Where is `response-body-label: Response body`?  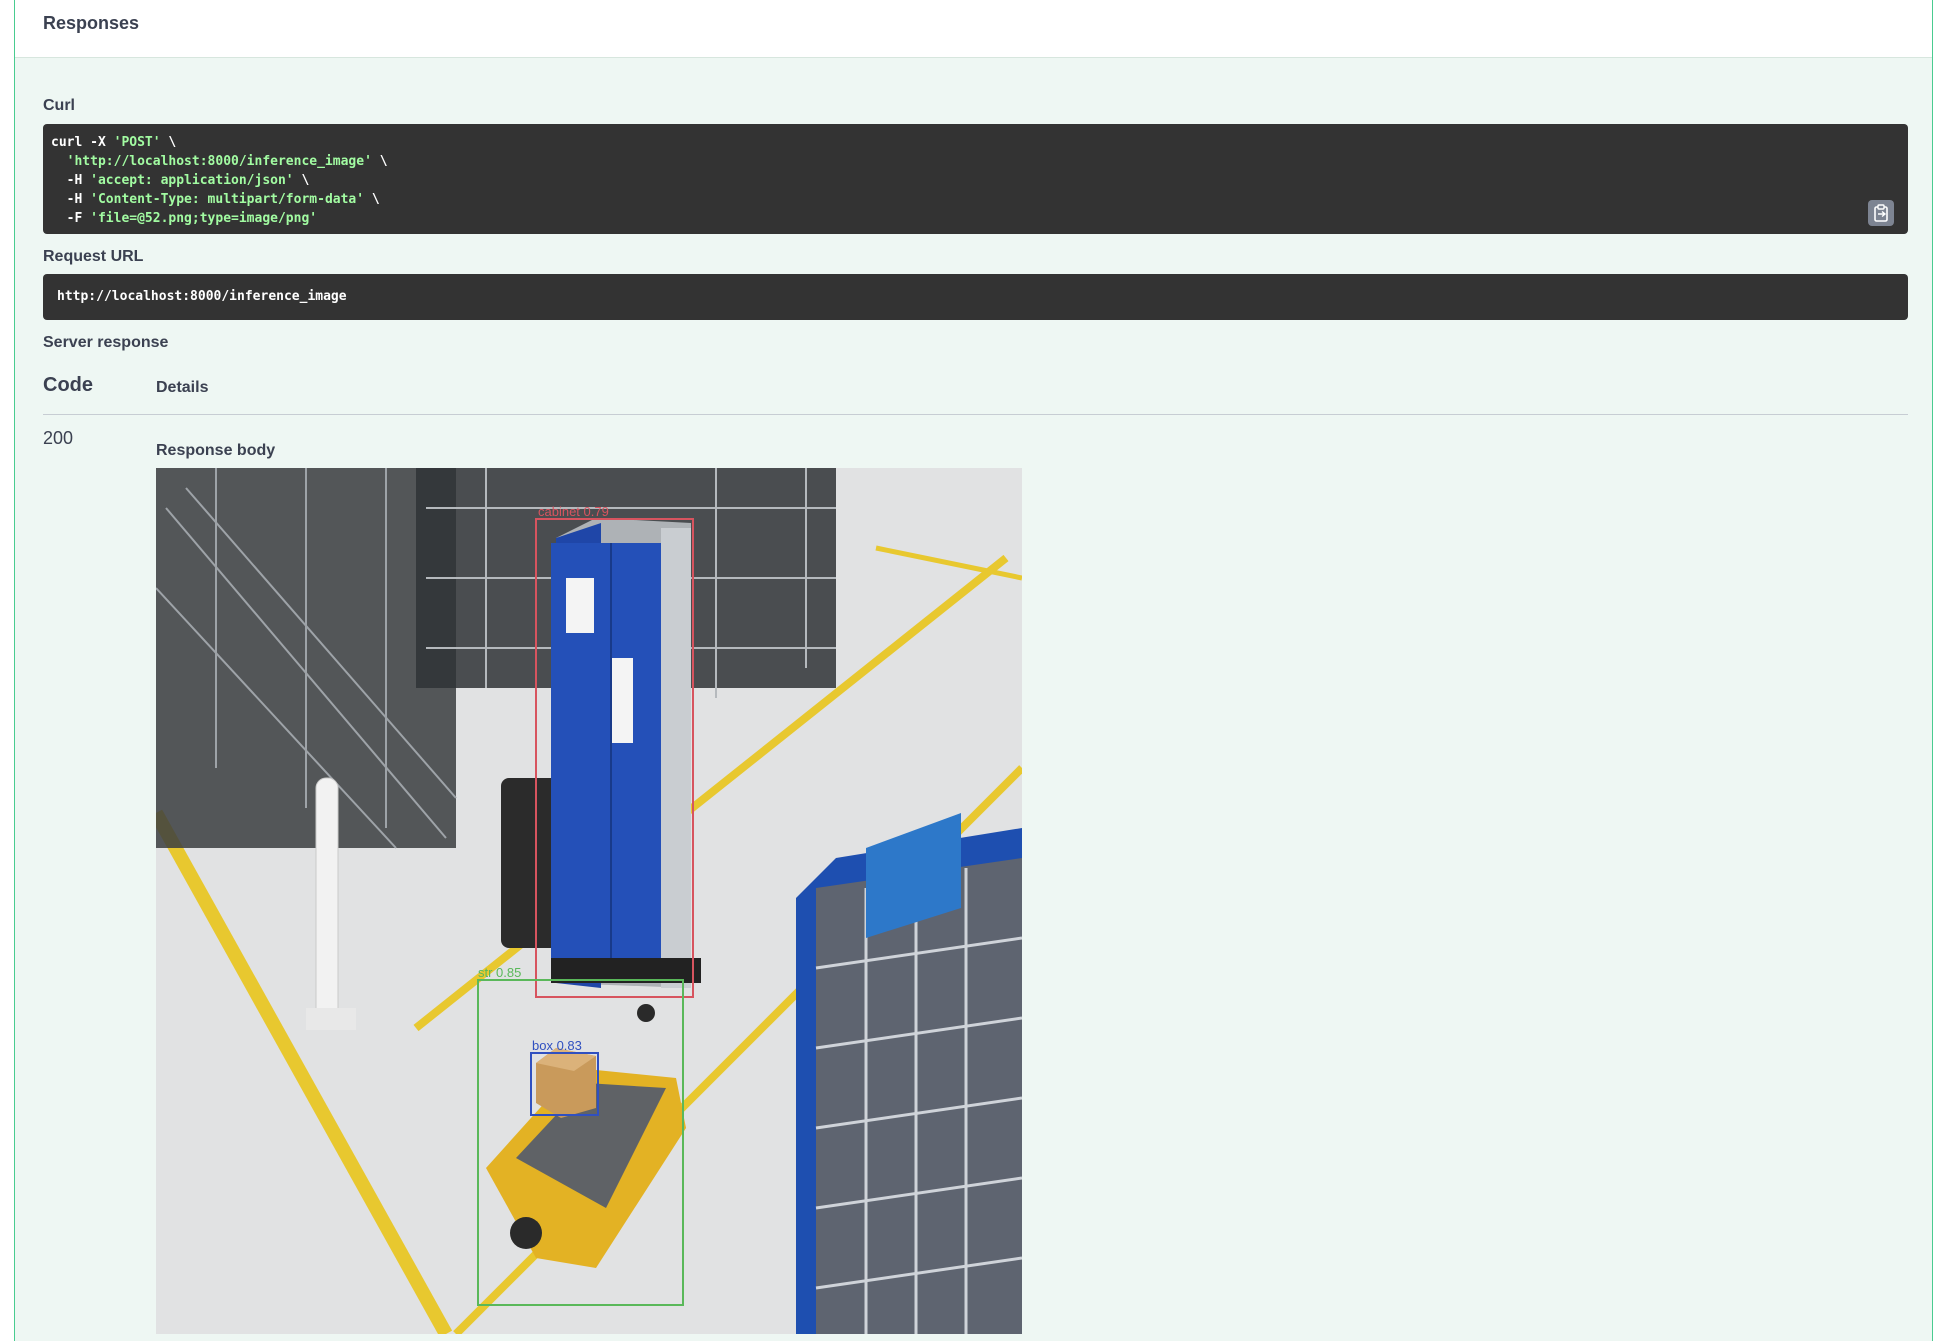 response-body-label: Response body is located at coordinates (216, 450).